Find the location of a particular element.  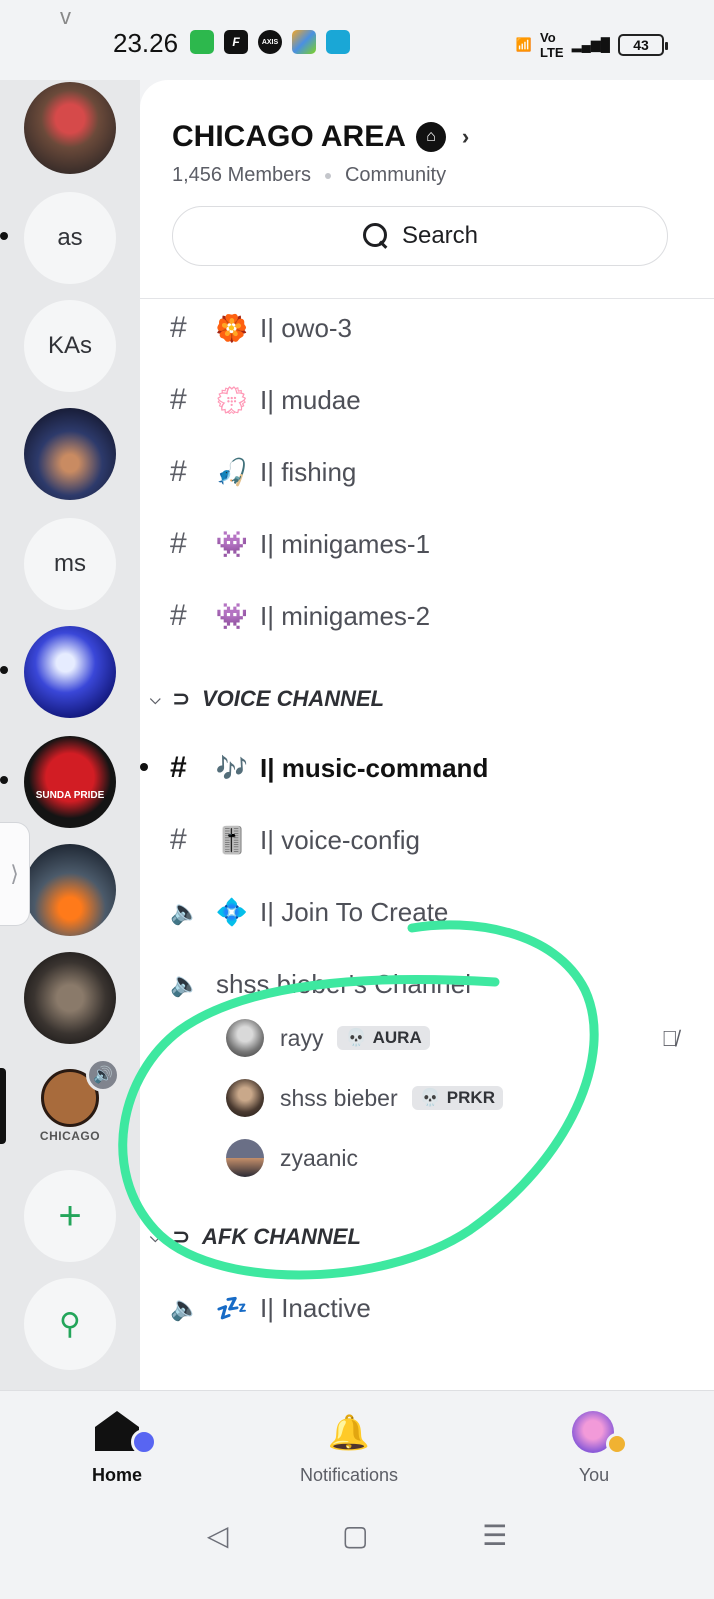

channel-minigames-2: # 👾 I| minigames-2 is located at coordinates (300, 616).